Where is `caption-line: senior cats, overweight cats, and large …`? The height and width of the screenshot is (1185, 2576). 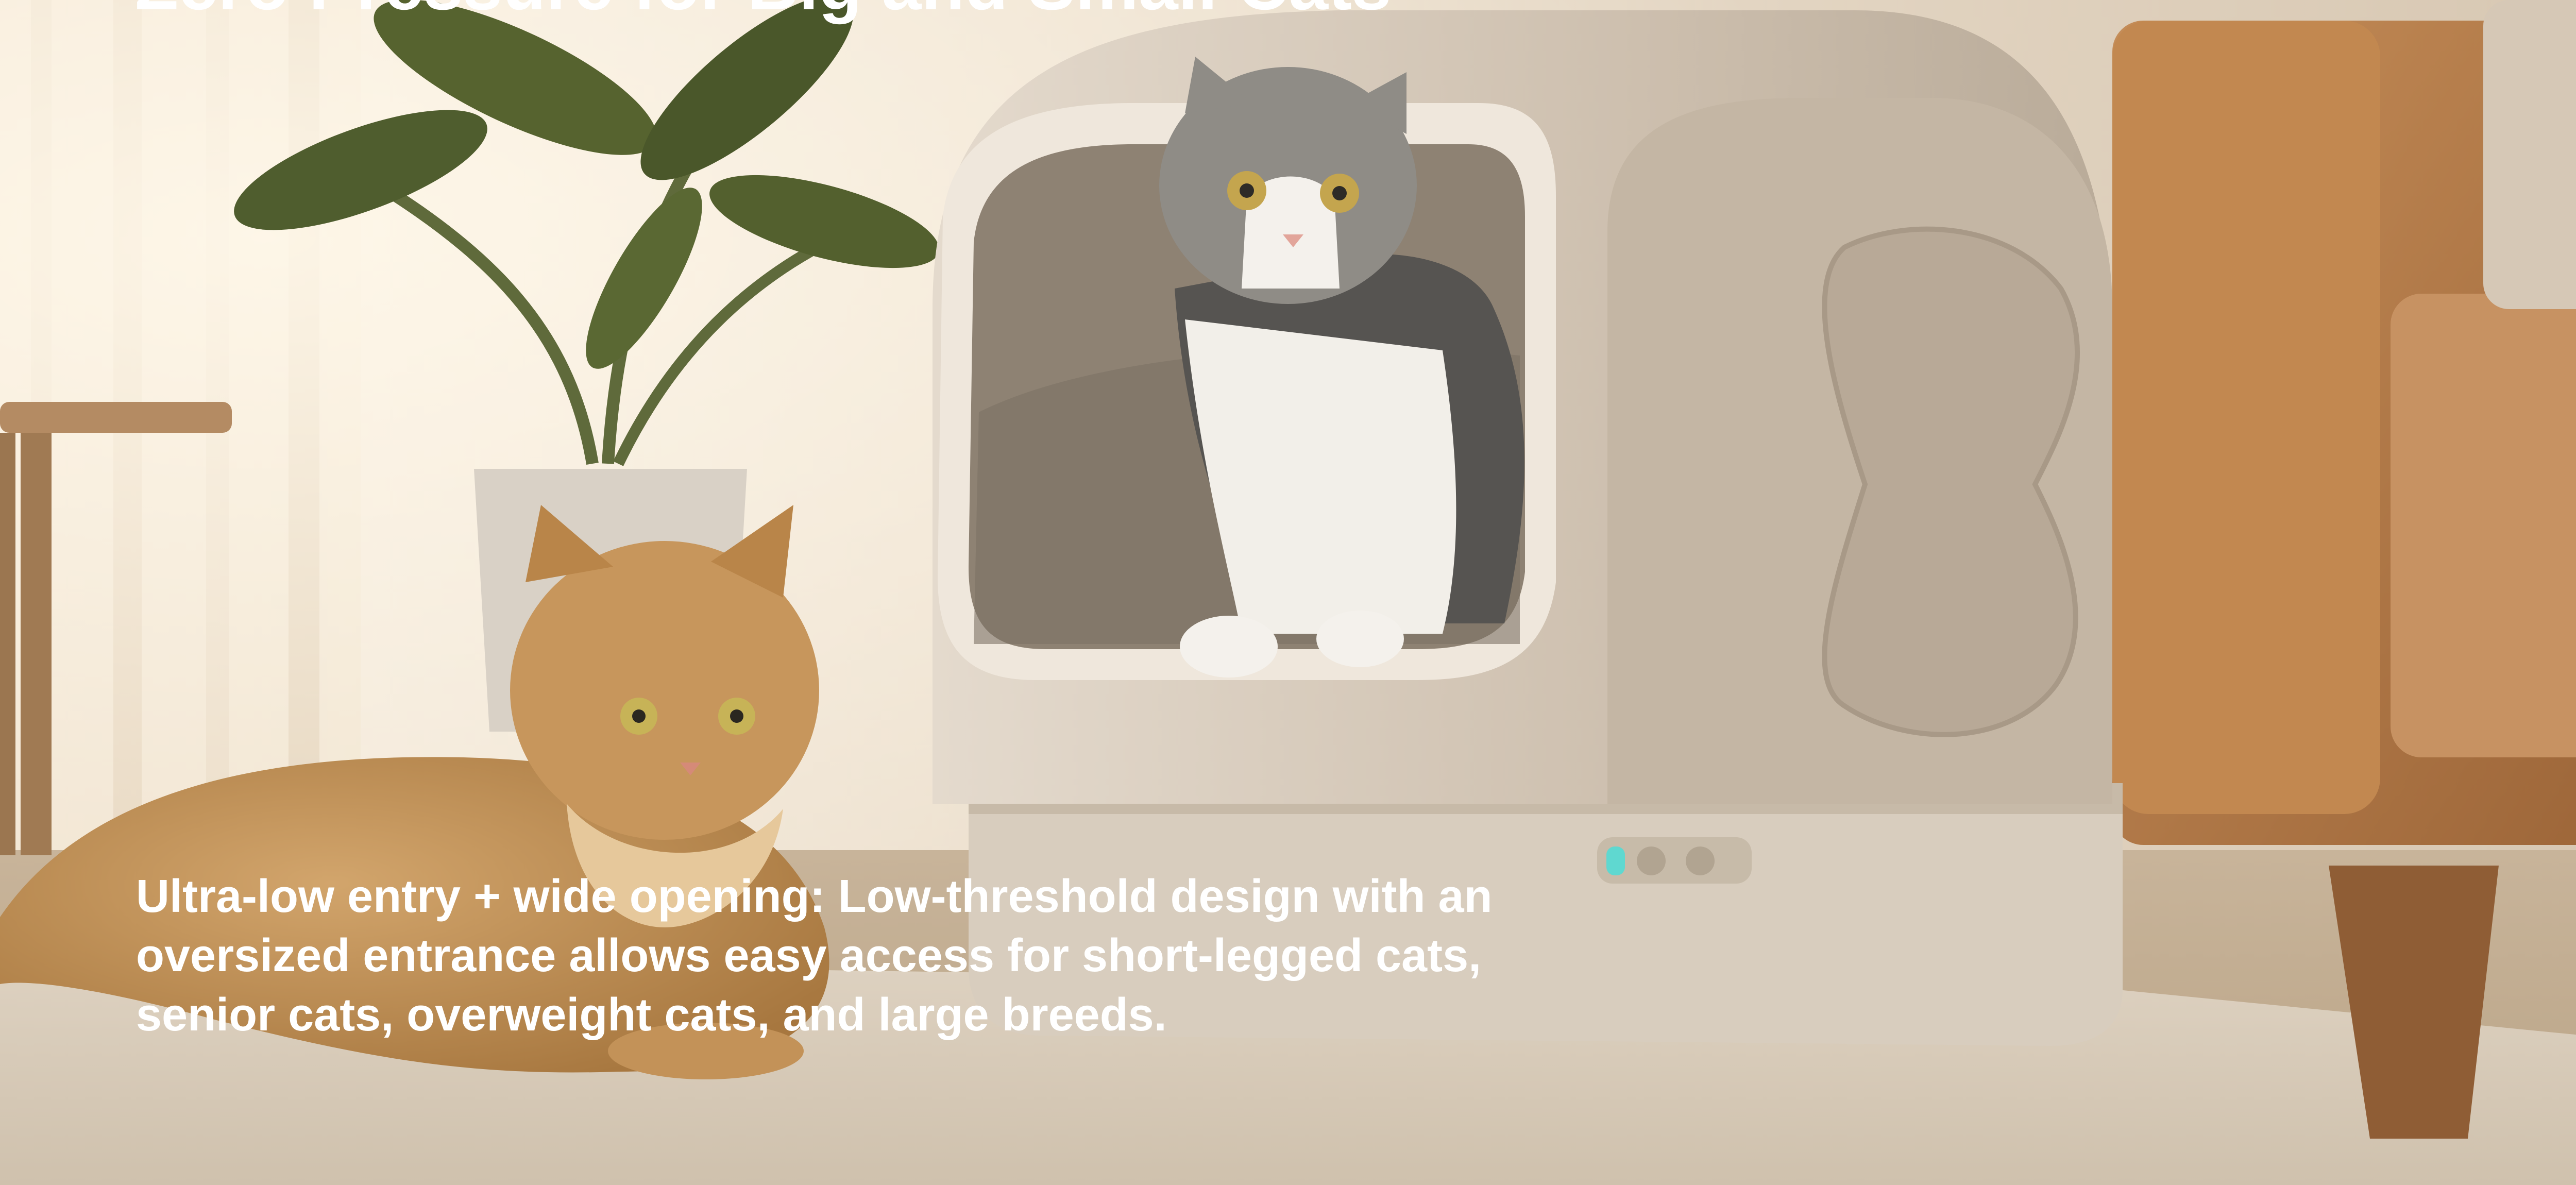
caption-line: senior cats, overweight cats, and large … is located at coordinates (652, 1015).